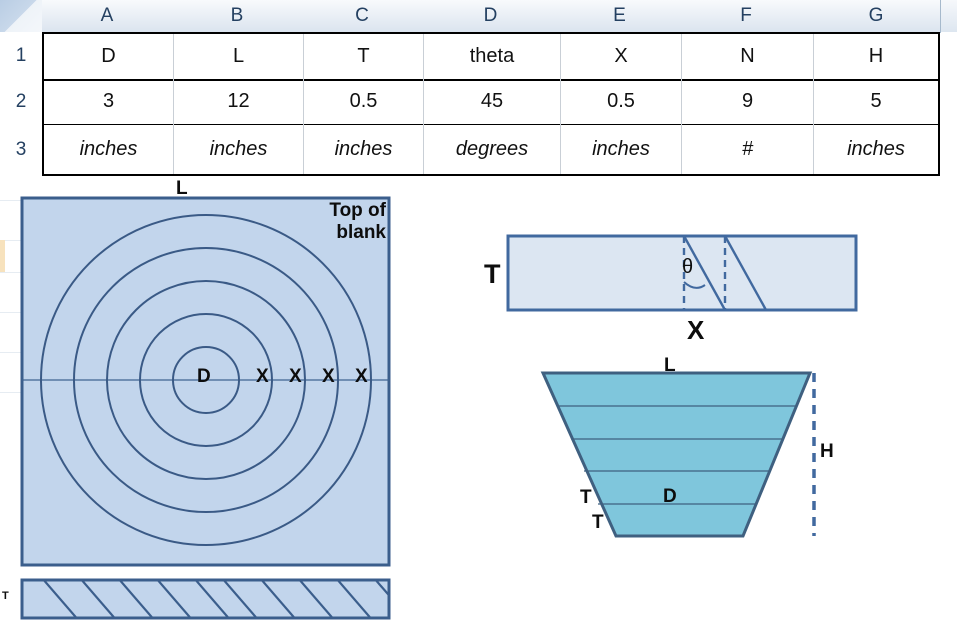  I want to click on cell-f2-value: 9, so click(747, 101).